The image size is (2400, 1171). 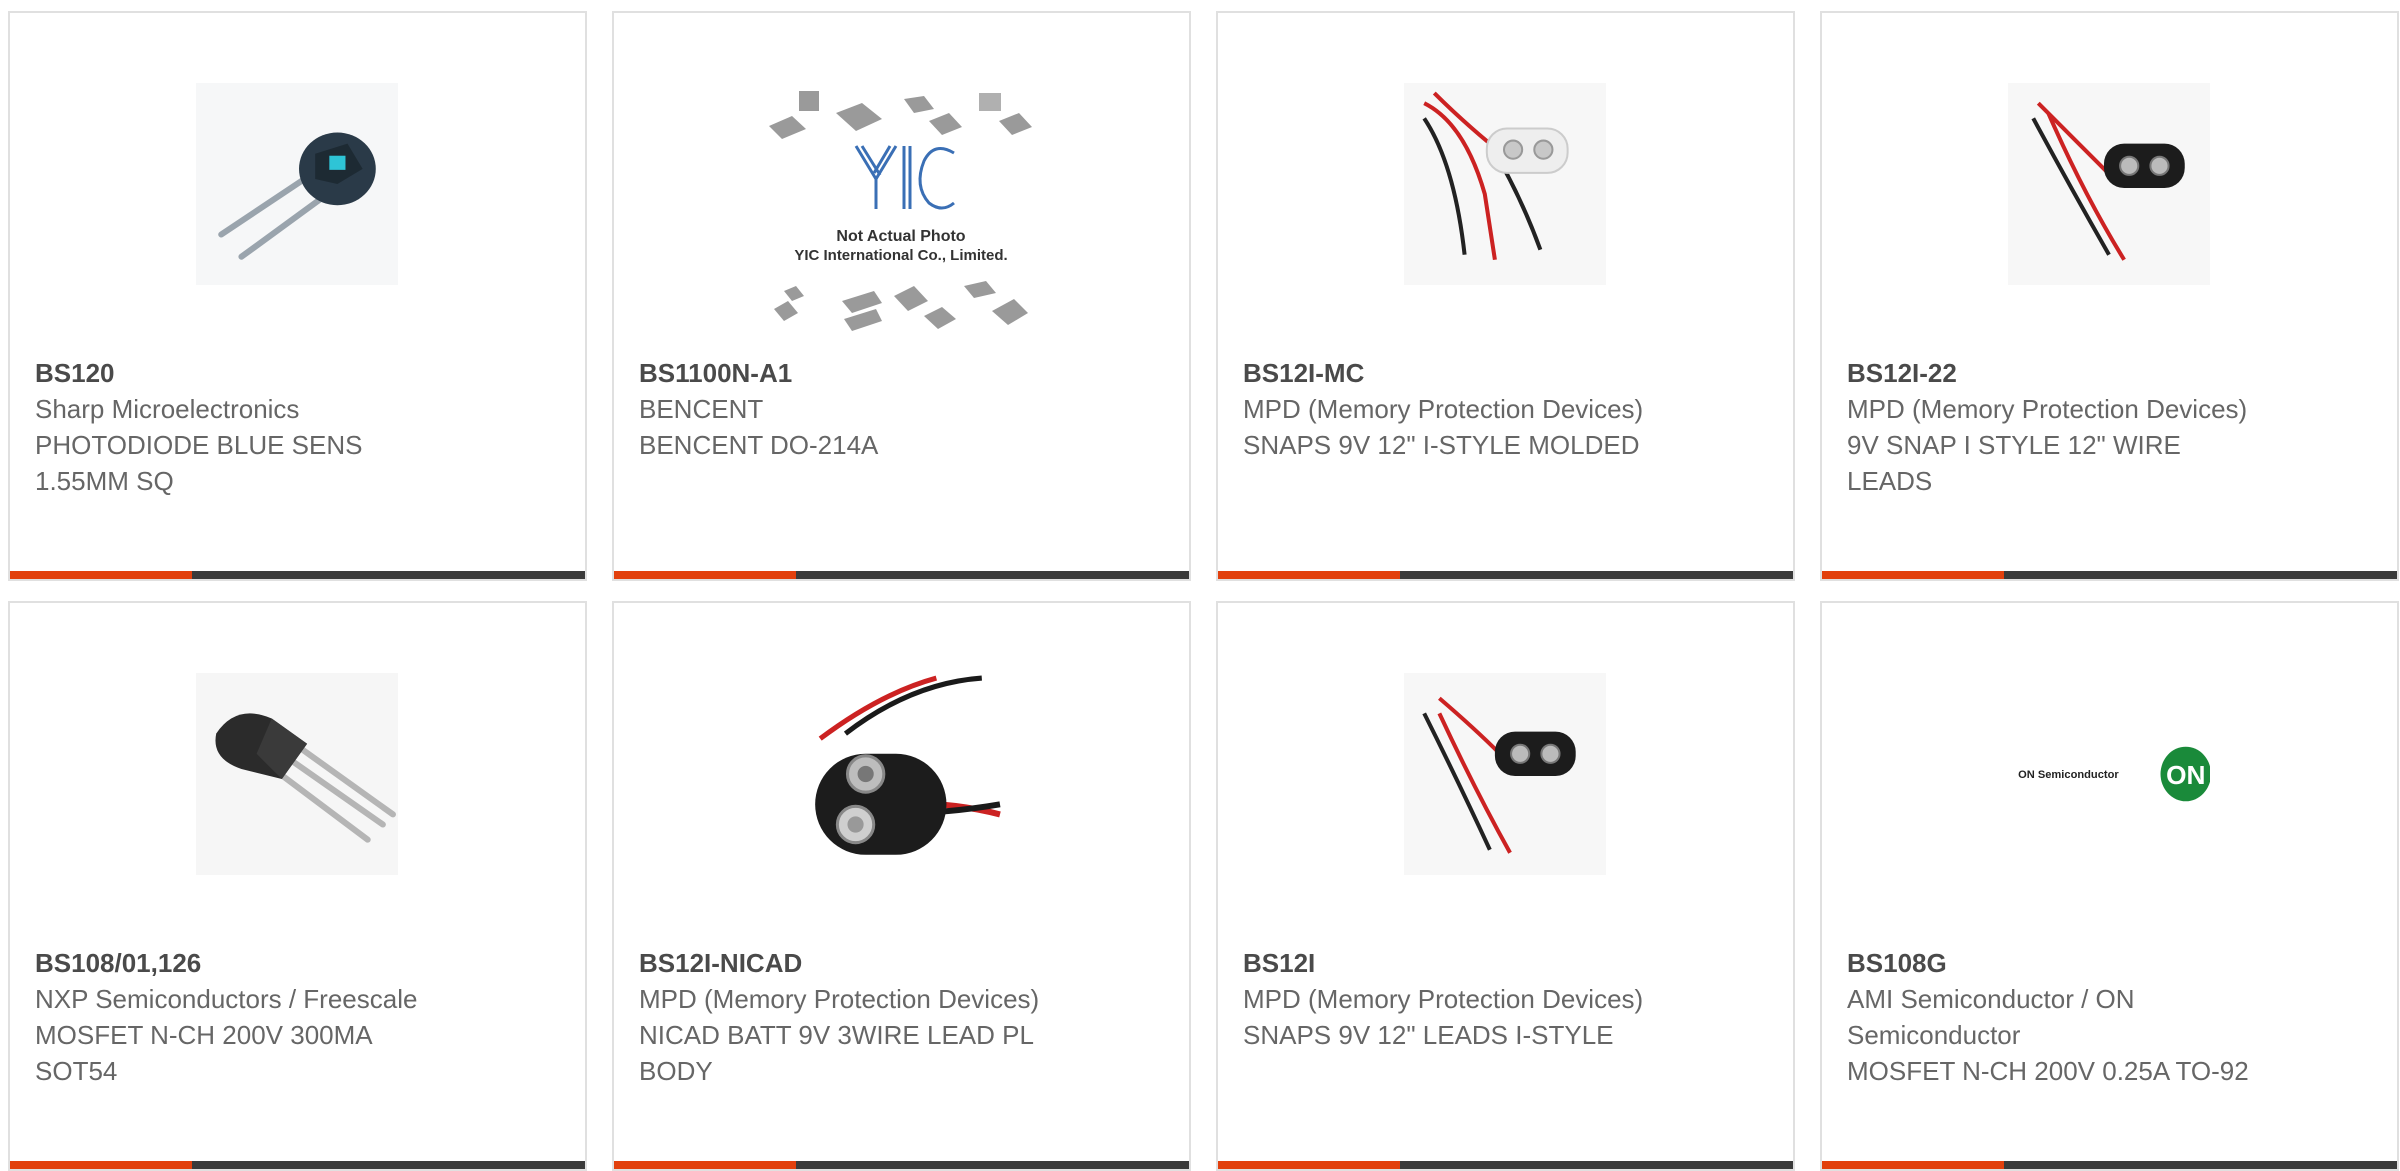 What do you see at coordinates (2068, 775) in the screenshot?
I see `on-semiconductor-logo-text: ON Semiconductor` at bounding box center [2068, 775].